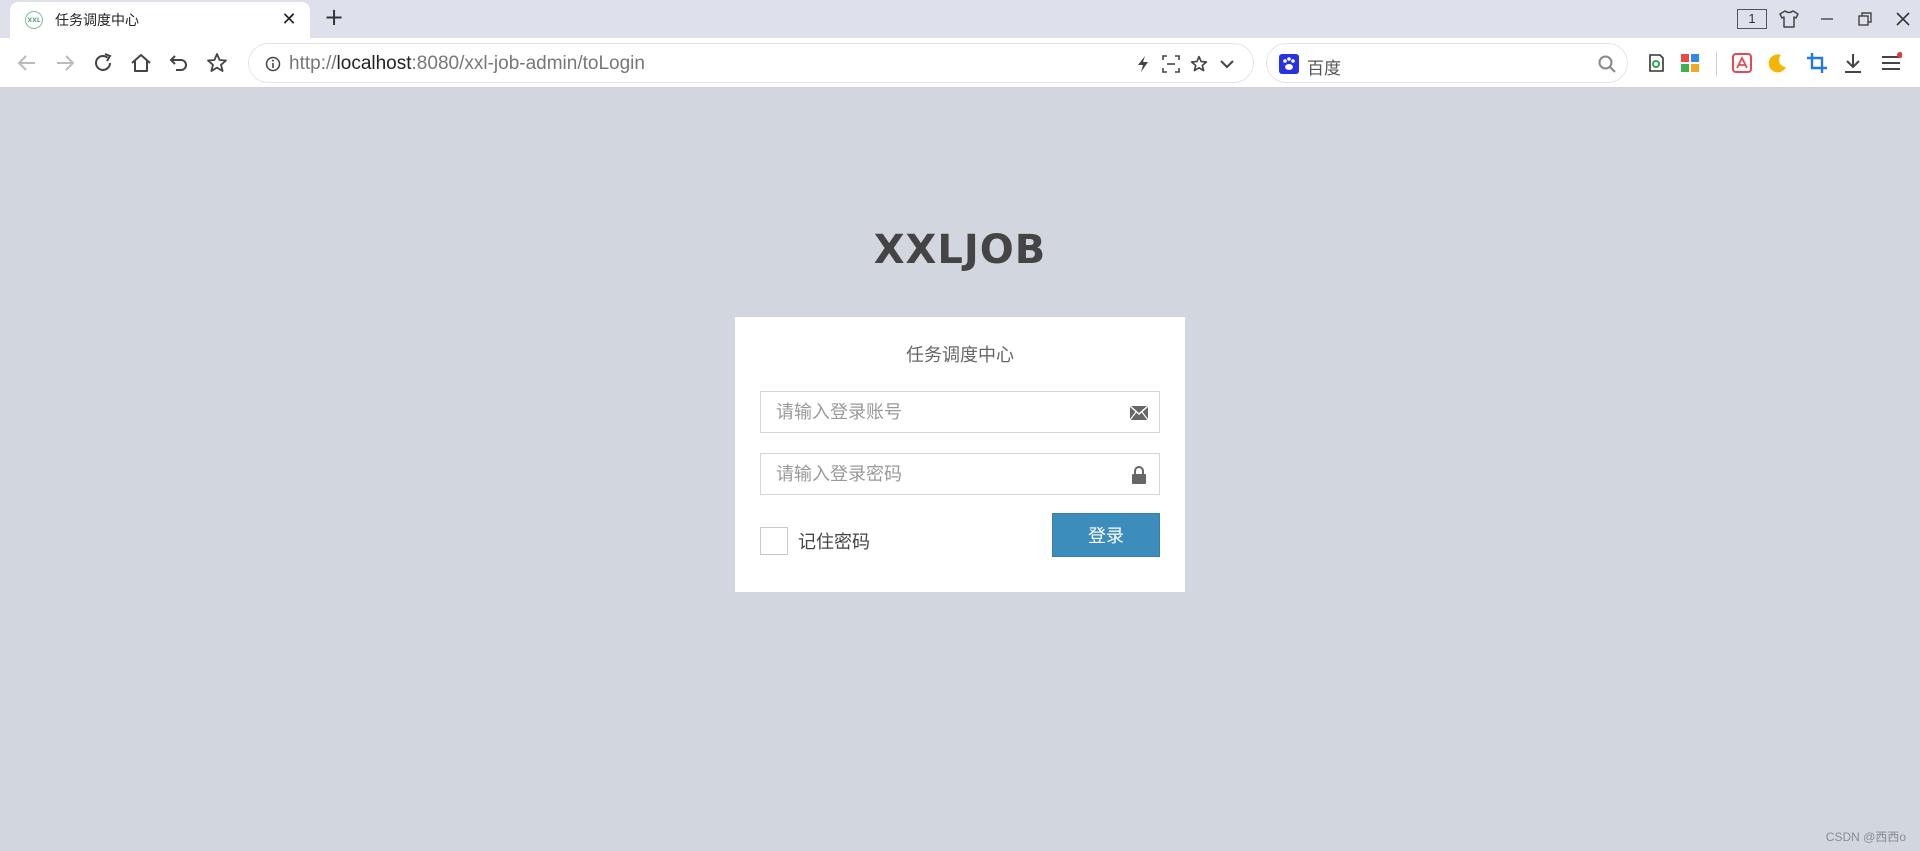  What do you see at coordinates (1324, 69) in the screenshot?
I see `search-engine-label: 百度` at bounding box center [1324, 69].